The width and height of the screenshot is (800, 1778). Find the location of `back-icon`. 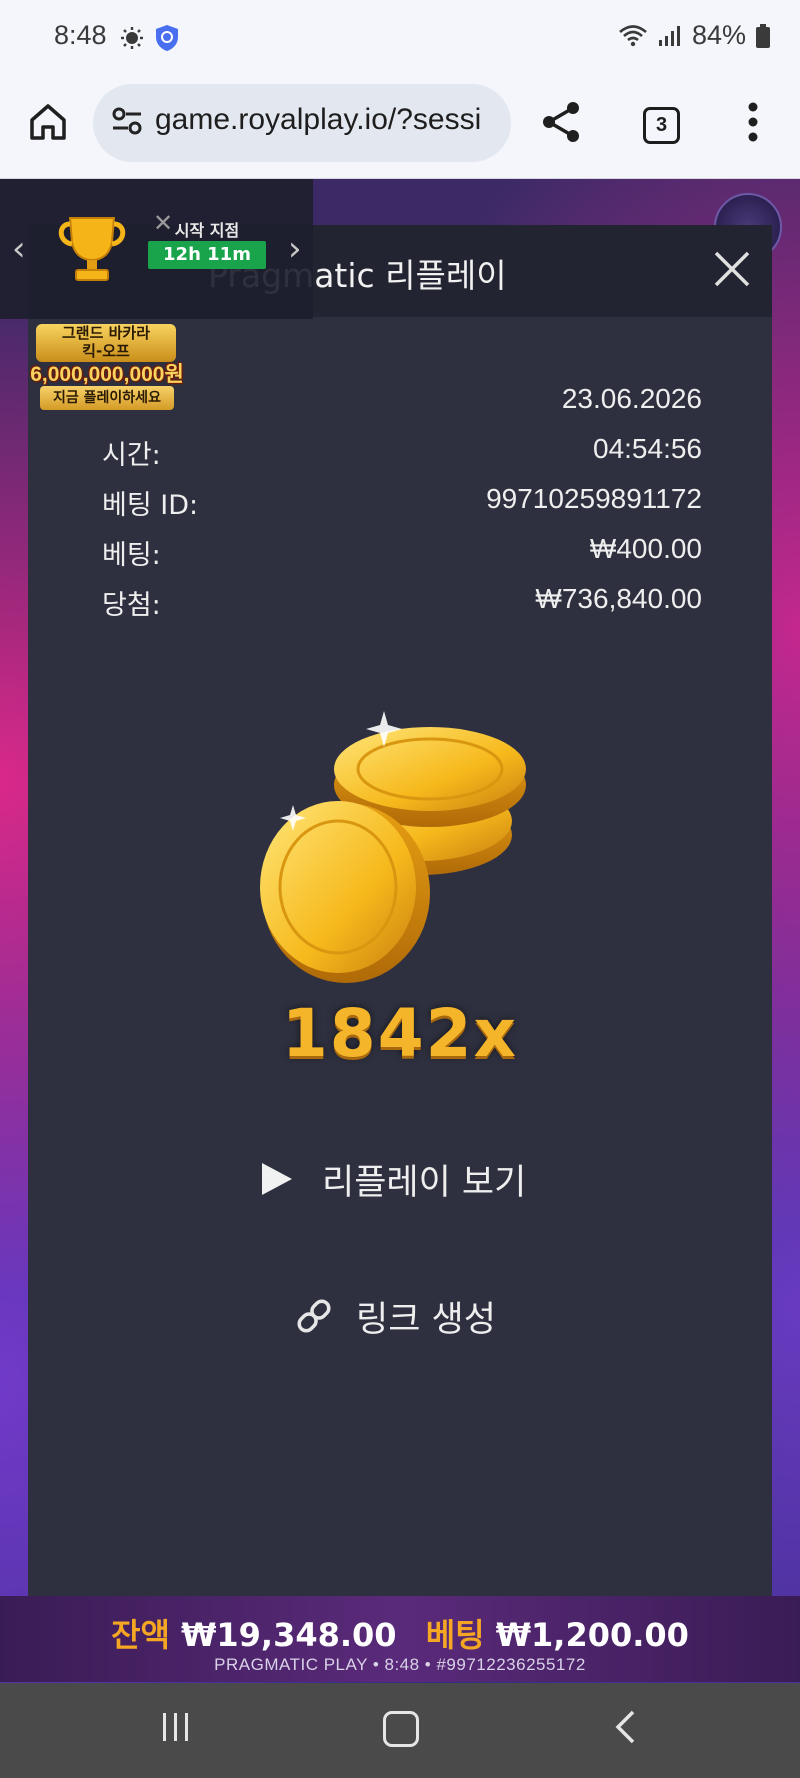

back-icon is located at coordinates (625, 1727).